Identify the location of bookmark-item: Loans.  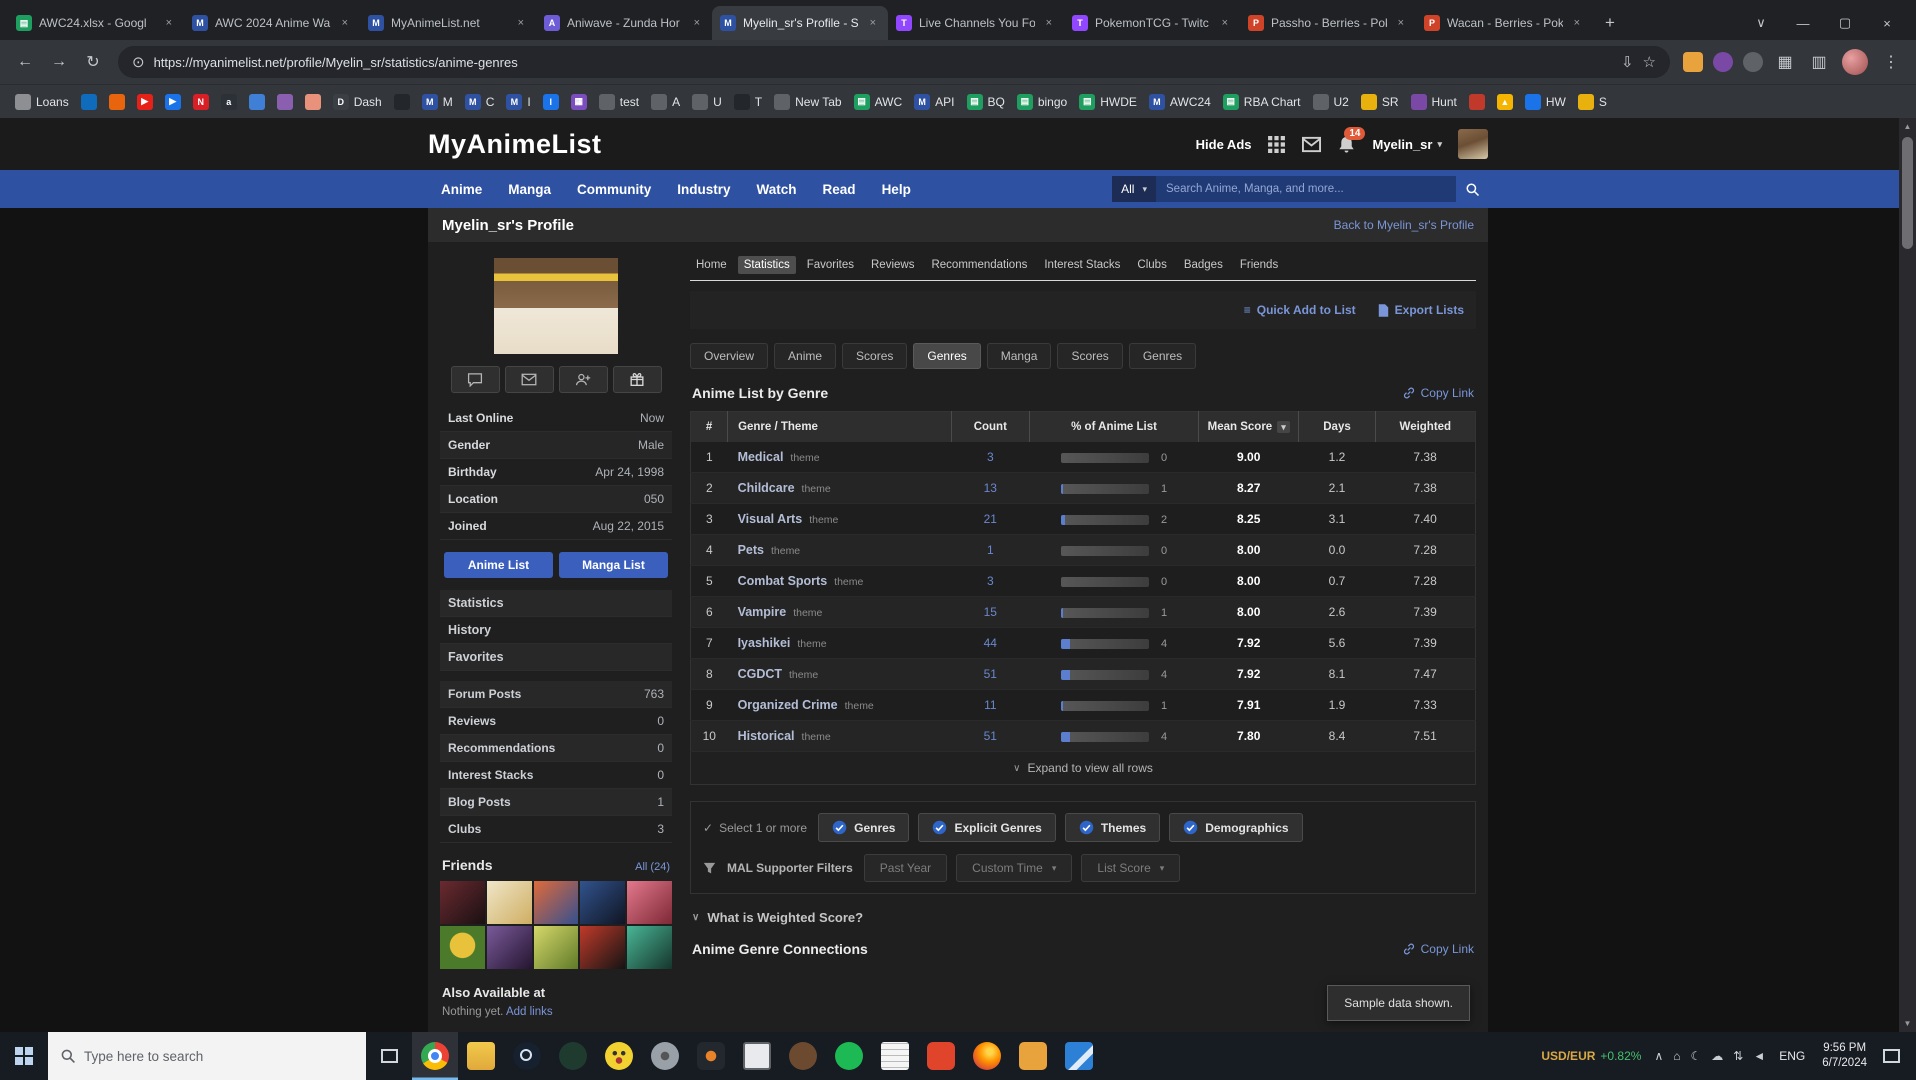
(42, 102).